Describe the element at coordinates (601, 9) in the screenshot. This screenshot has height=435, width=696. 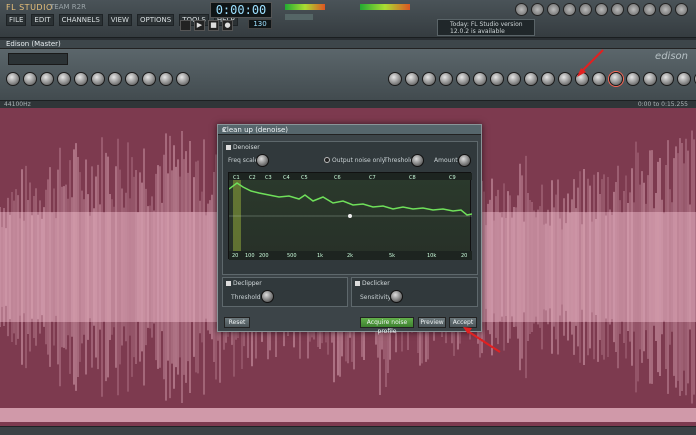
I see `plugin-picker-icon` at that location.